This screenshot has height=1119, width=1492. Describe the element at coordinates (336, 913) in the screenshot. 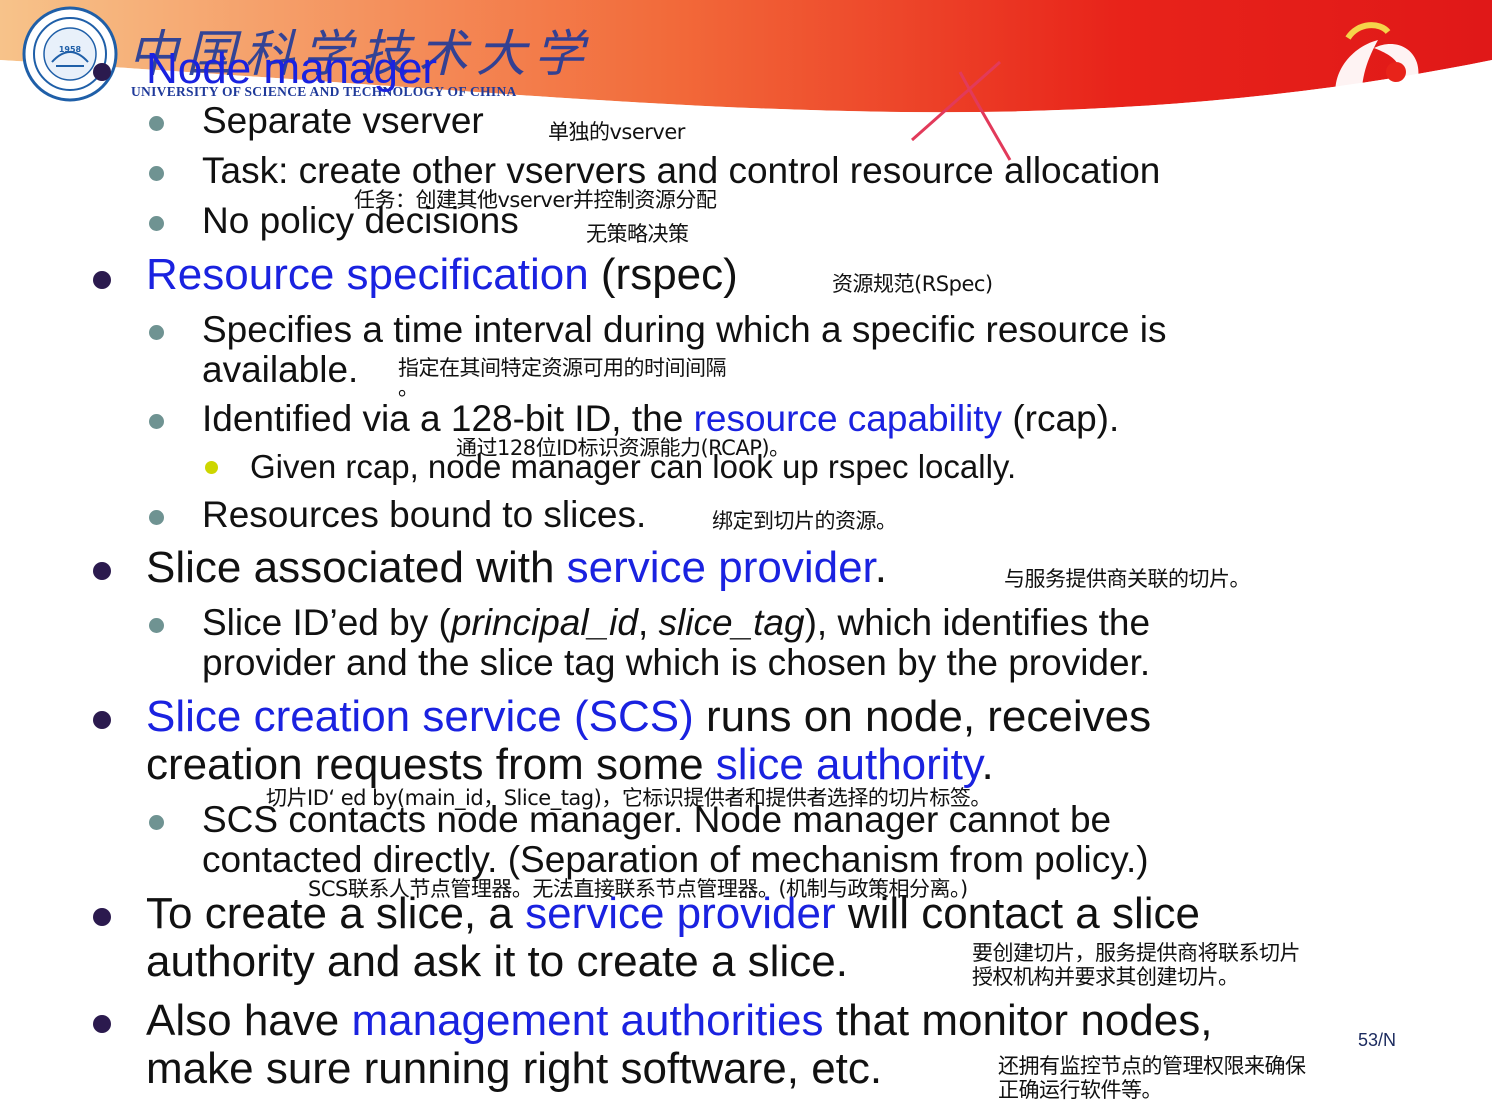

I see `create-slice-pre1: To create a slice, a` at that location.